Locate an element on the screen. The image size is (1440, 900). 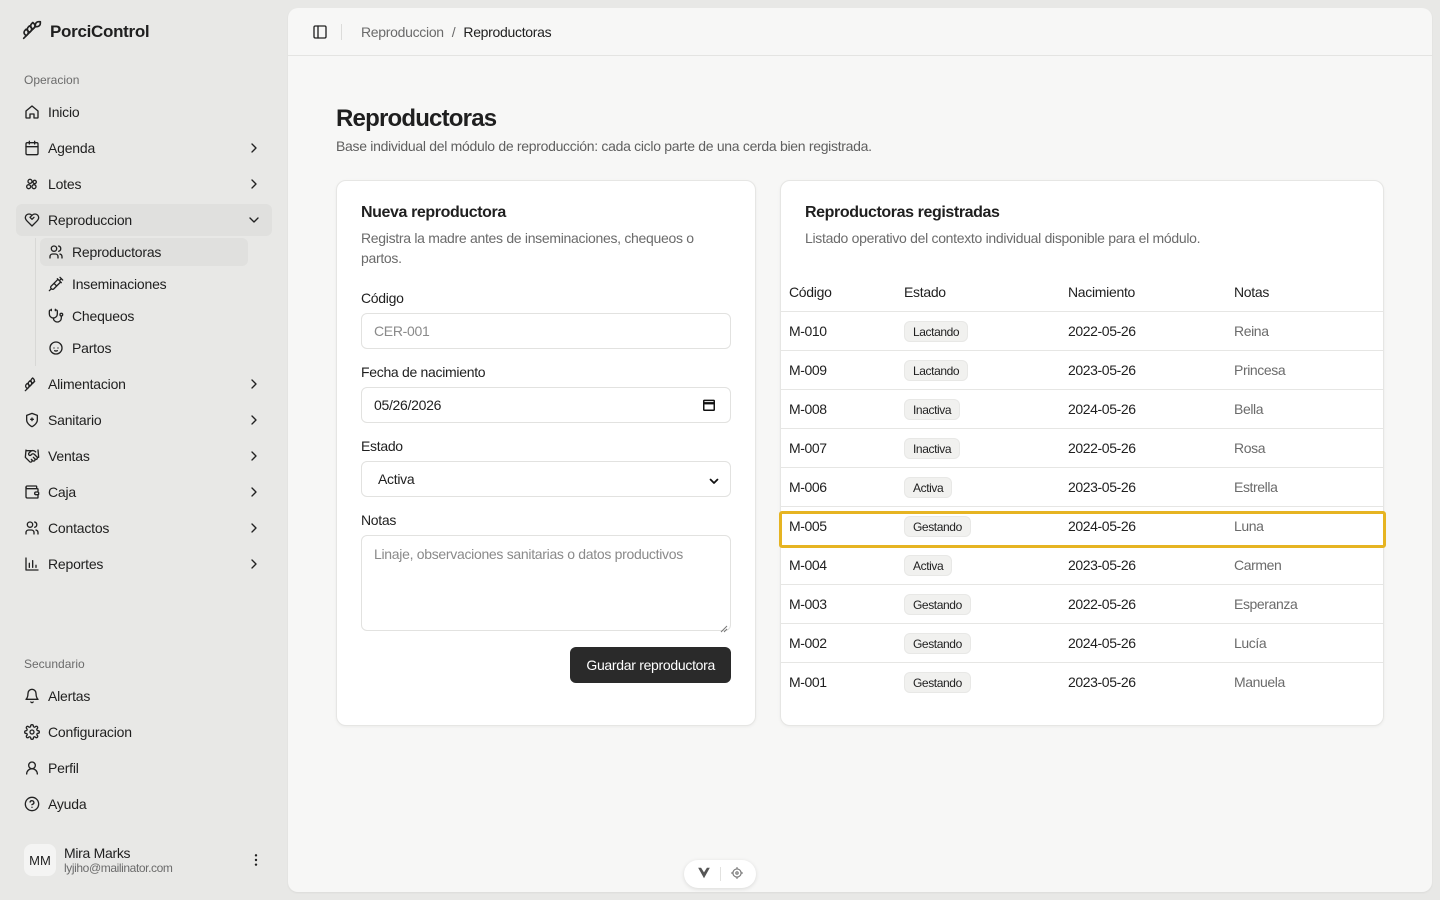
page-title: Reproductoras is located at coordinates (416, 118).